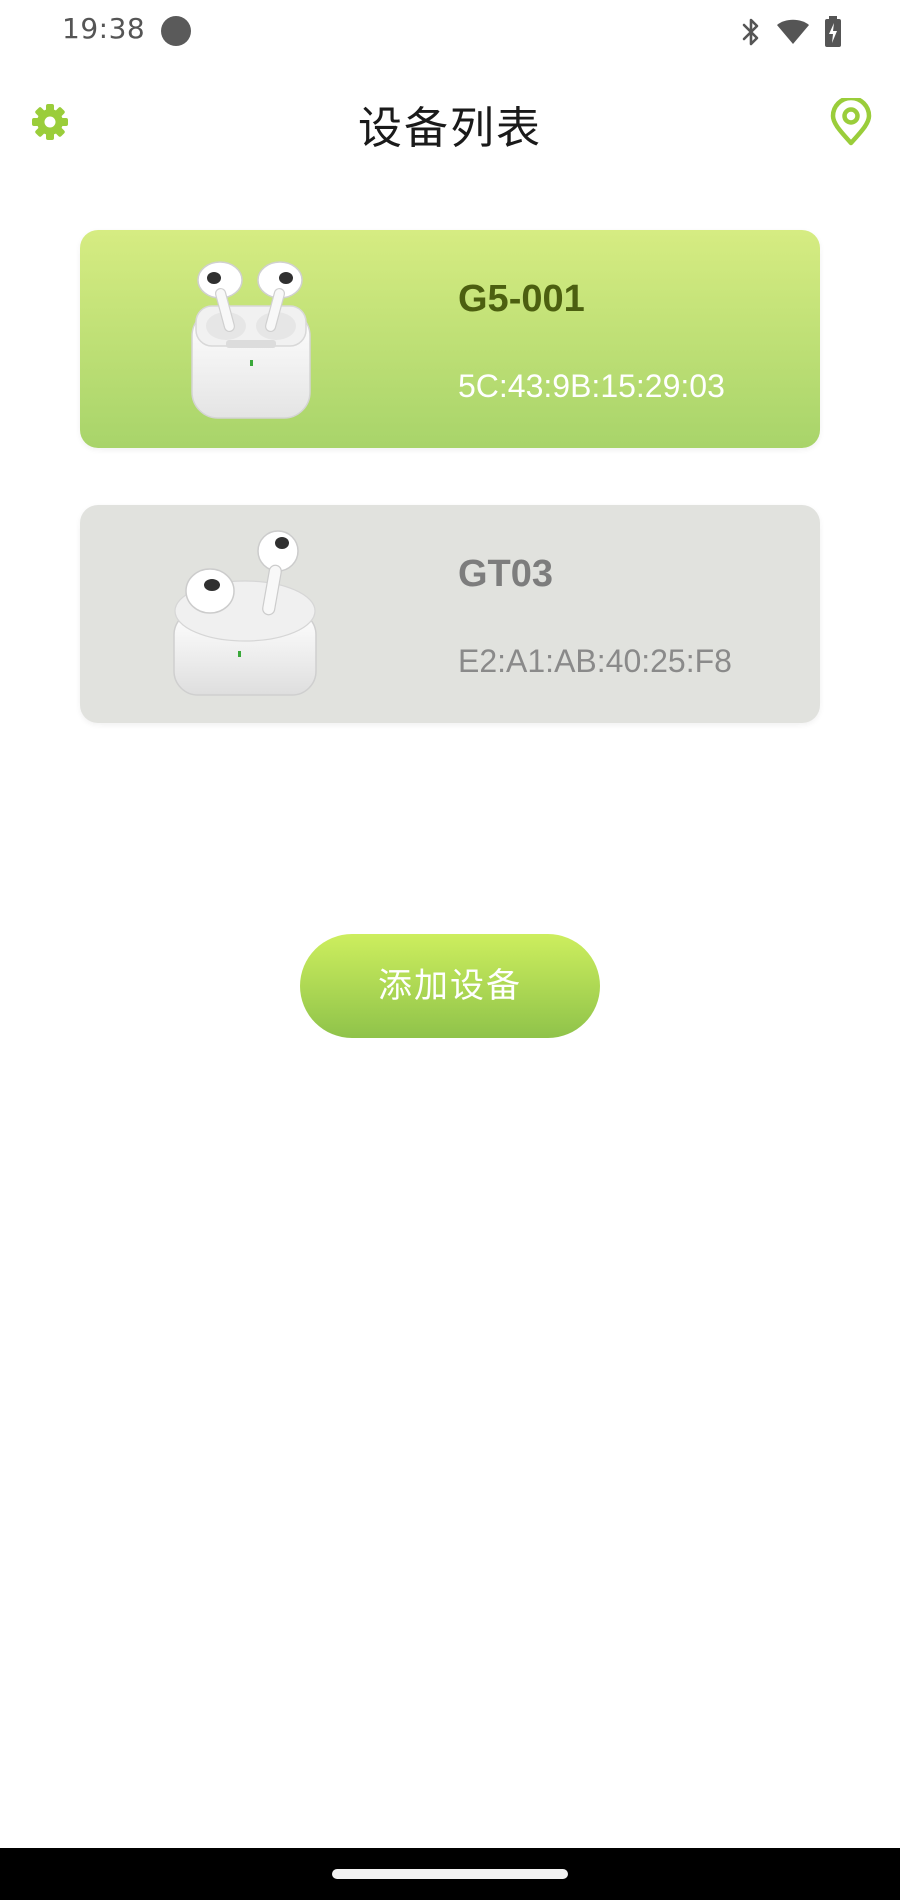 Image resolution: width=900 pixels, height=1900 pixels. What do you see at coordinates (591, 386) in the screenshot?
I see `device-mac-address: 5C:43:9B:15:29:03` at bounding box center [591, 386].